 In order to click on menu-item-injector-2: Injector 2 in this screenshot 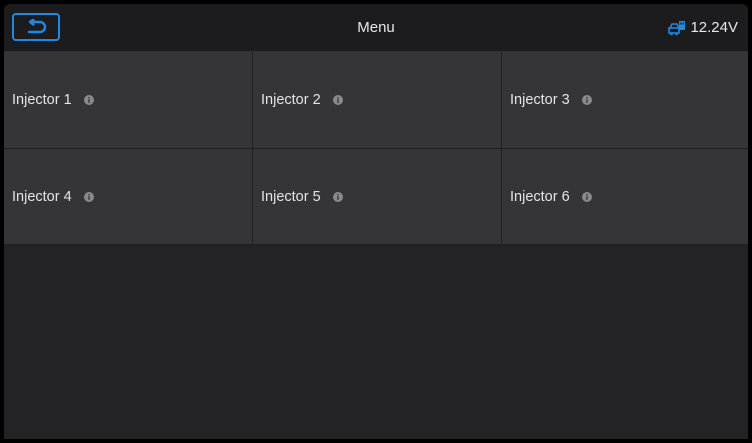, I will do `click(377, 100)`.